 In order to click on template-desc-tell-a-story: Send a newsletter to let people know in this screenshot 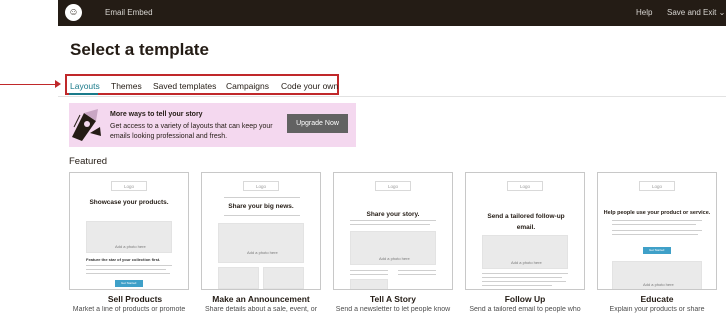, I will do `click(393, 309)`.